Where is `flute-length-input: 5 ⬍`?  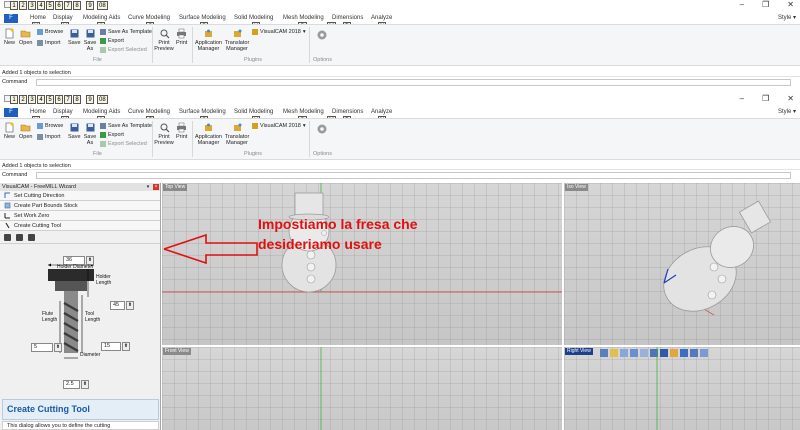 flute-length-input: 5 ⬍ is located at coordinates (46, 347).